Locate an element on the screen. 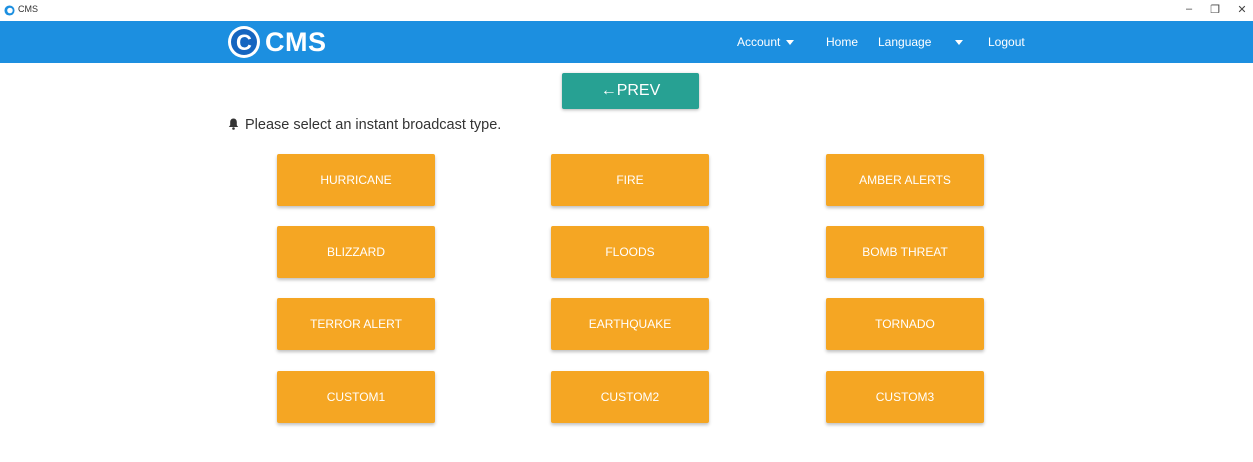 The height and width of the screenshot is (462, 1253). broadcast-earthquake-button: EARTHQUAKE is located at coordinates (630, 324).